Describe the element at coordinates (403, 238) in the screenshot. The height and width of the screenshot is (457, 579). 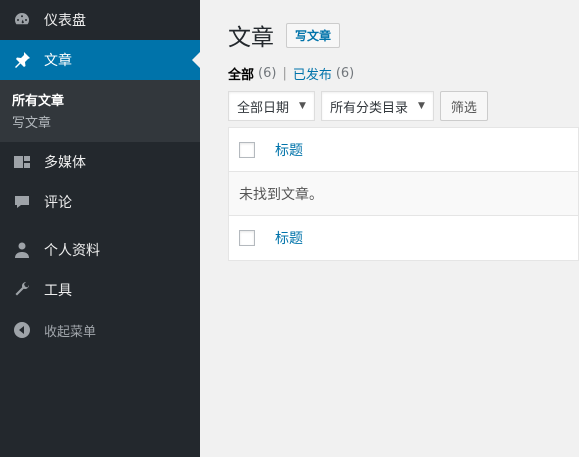
I see `table-footer-row: 标题` at that location.